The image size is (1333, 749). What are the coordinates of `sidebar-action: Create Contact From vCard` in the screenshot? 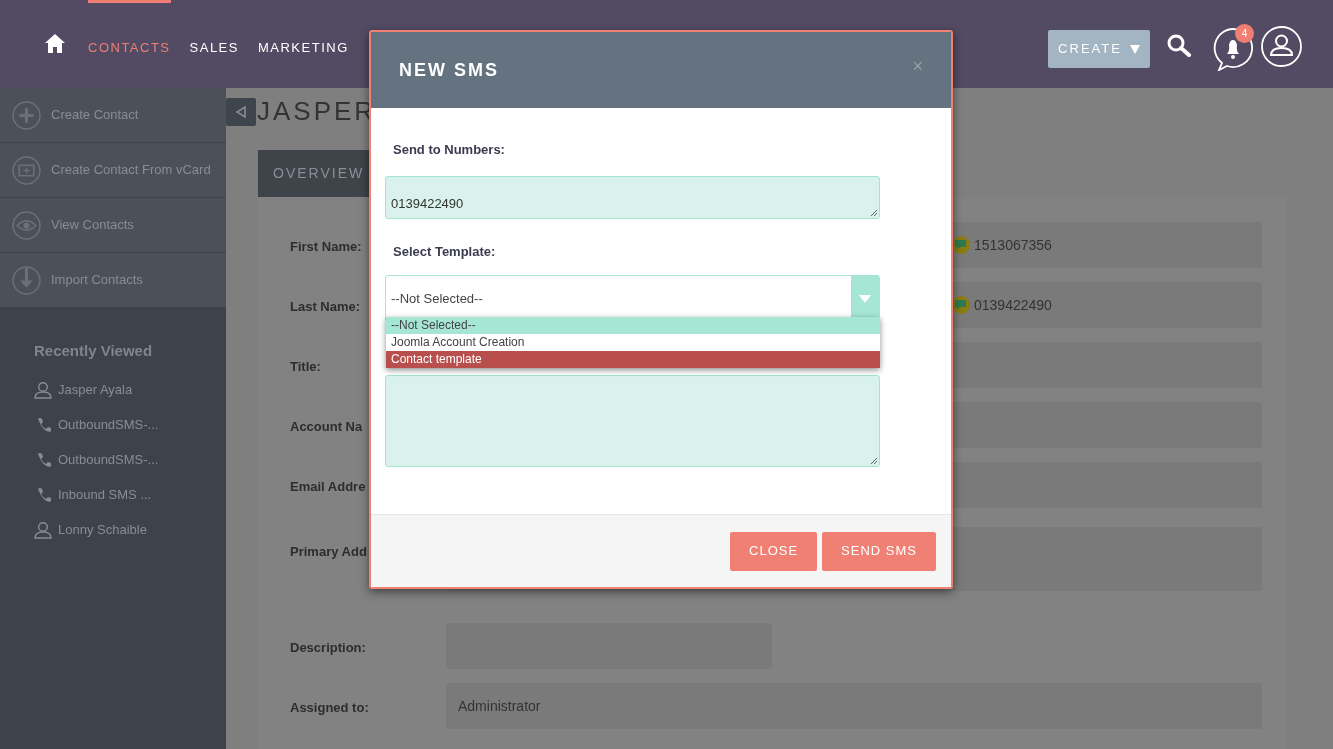 It's located at (113, 170).